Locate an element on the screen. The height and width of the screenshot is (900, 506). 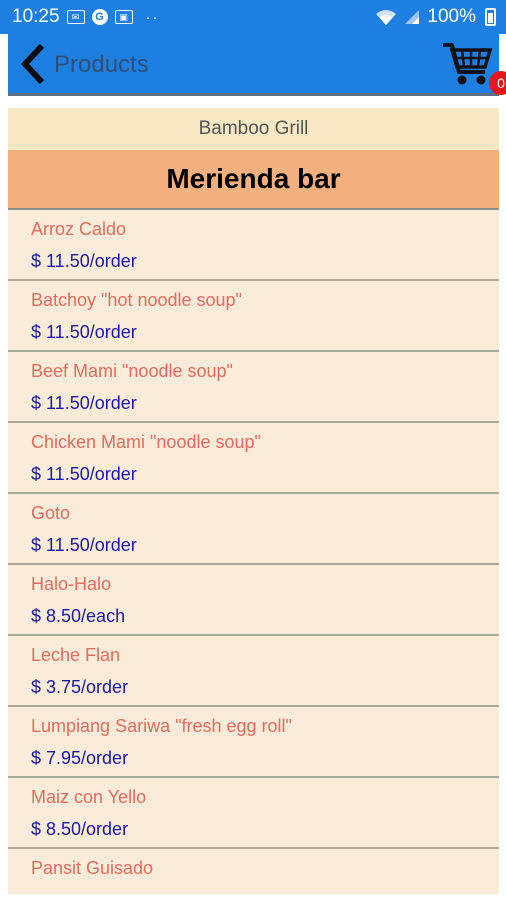
status-bar: 10:25 ✉ G ▣ ·· 100% is located at coordinates (253, 17).